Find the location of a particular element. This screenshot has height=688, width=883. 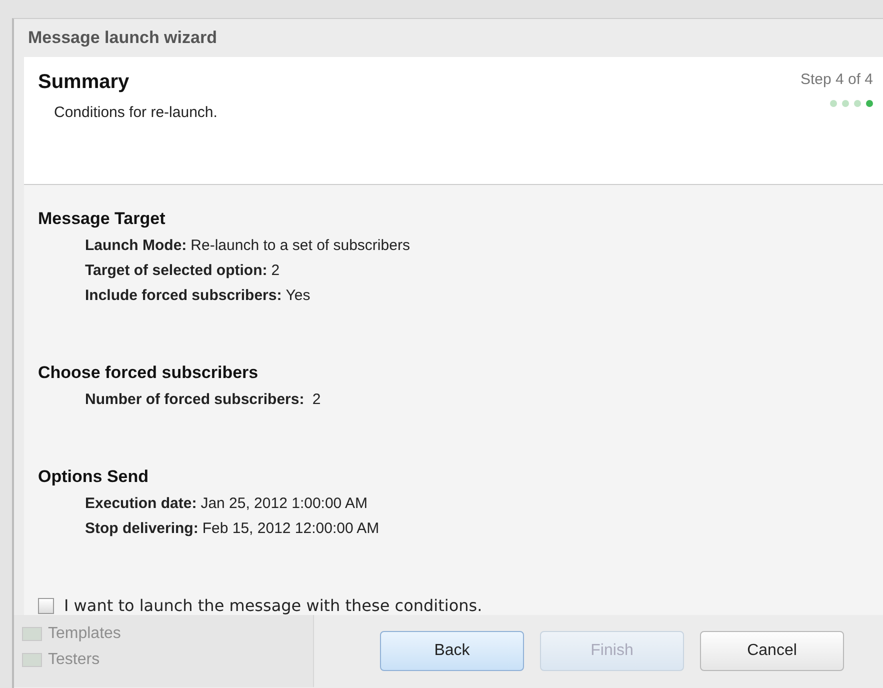

summary-line: Number of forced subscribers: 2 is located at coordinates (203, 400).